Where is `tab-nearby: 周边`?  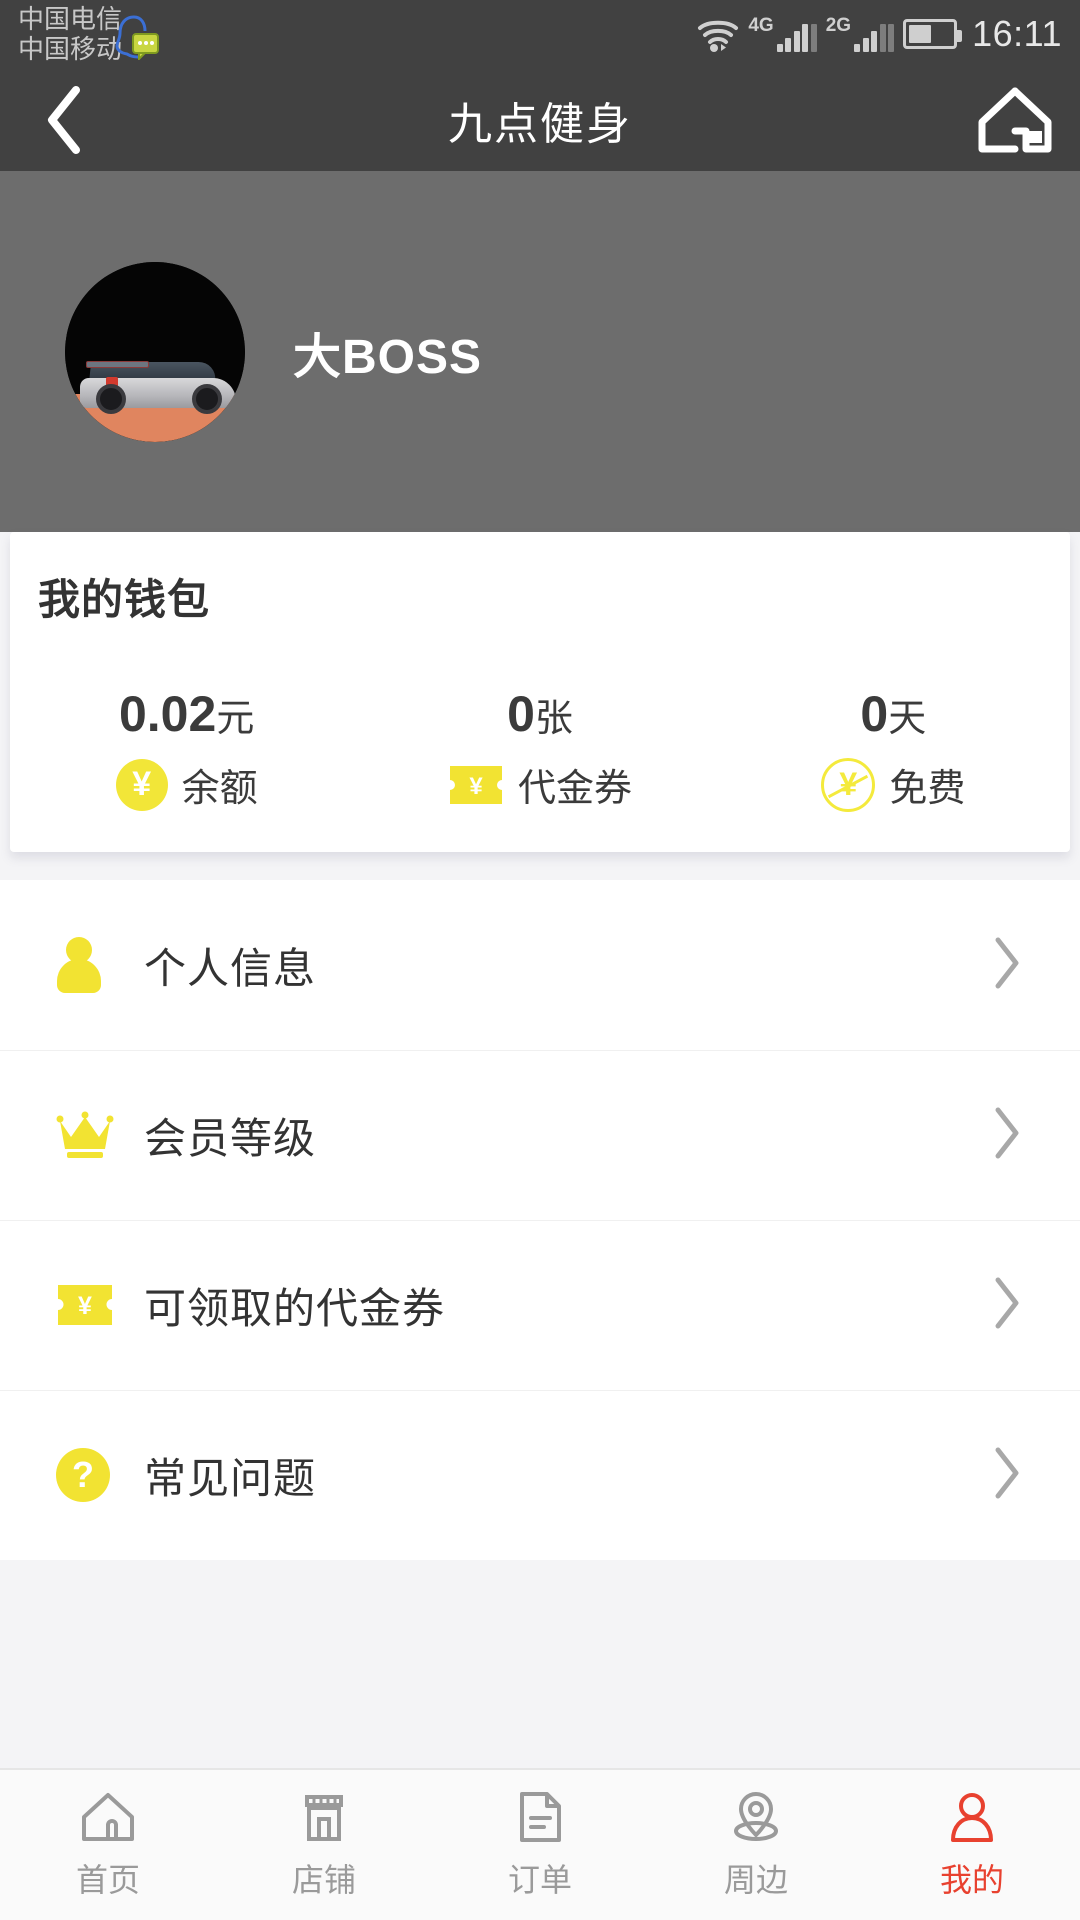
tab-nearby: 周边 is located at coordinates (756, 1845).